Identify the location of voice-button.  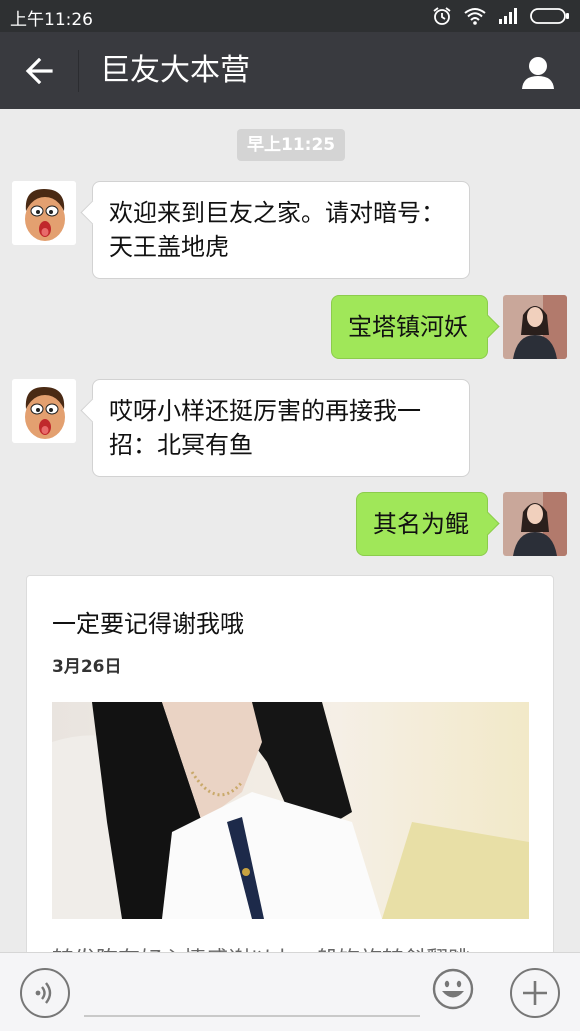
(45, 993).